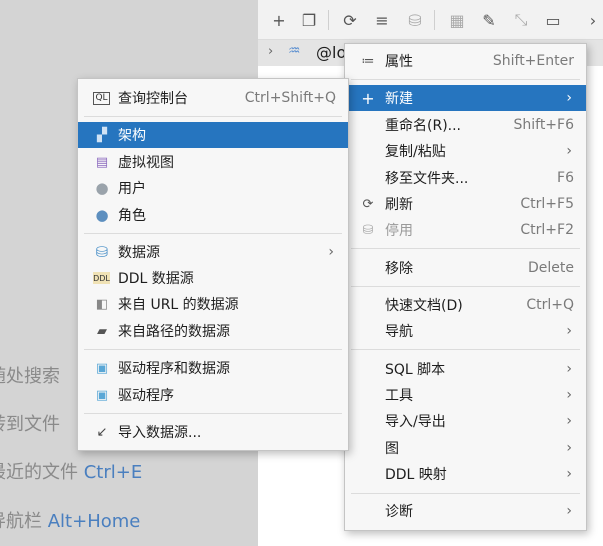 The height and width of the screenshot is (546, 603). I want to click on menu-item-move-to-folder: 移至文件夹... F6, so click(465, 178).